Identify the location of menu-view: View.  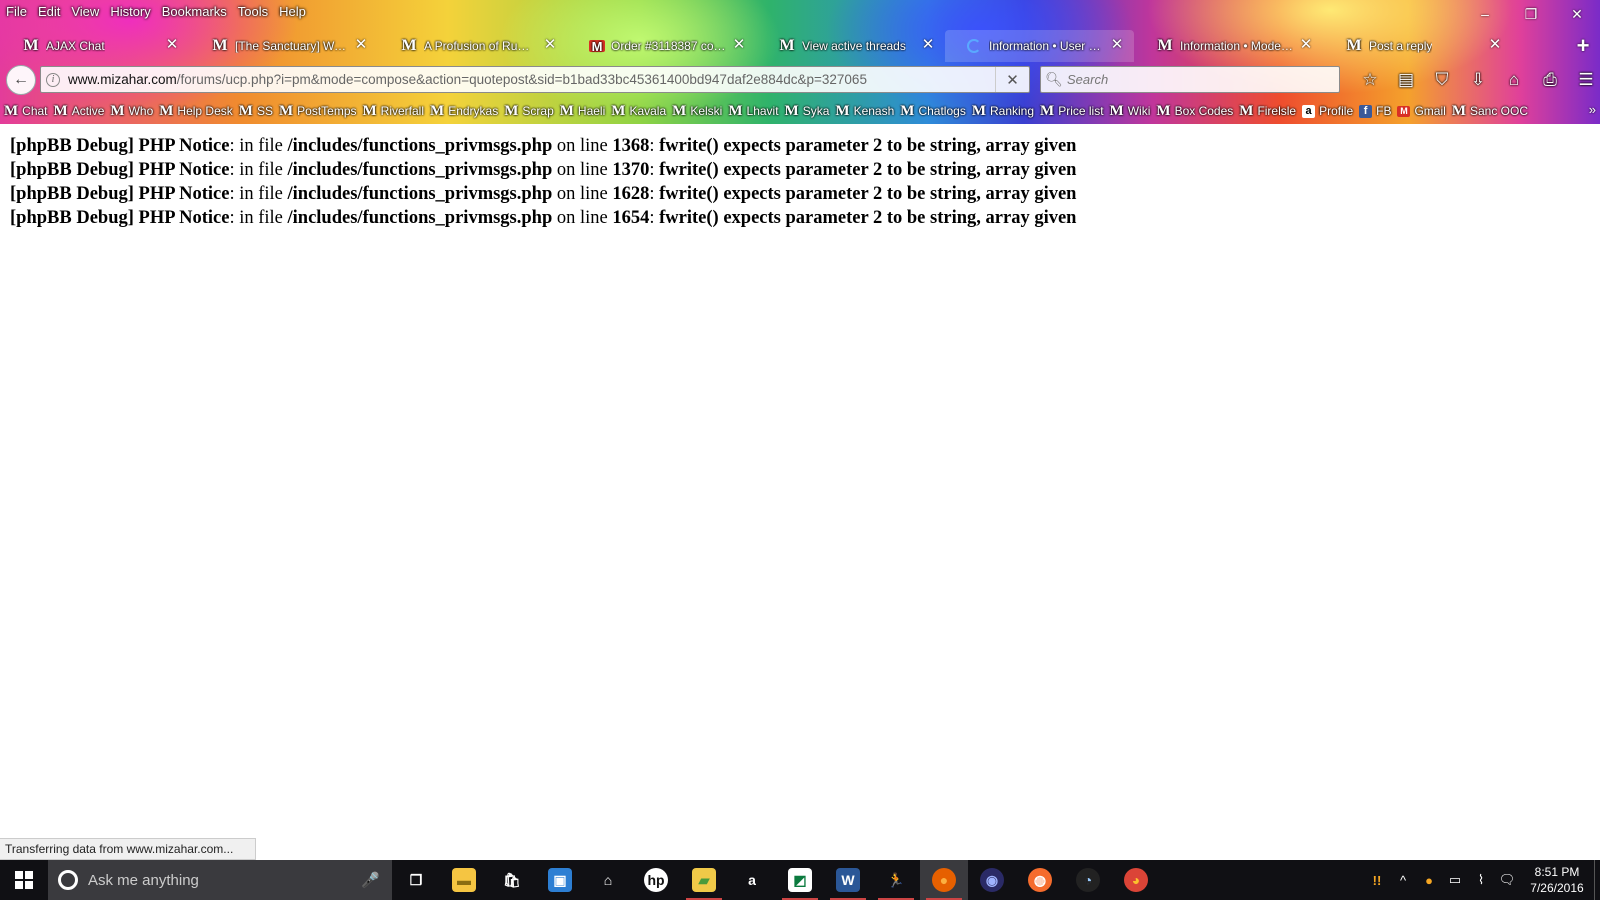
(85, 11).